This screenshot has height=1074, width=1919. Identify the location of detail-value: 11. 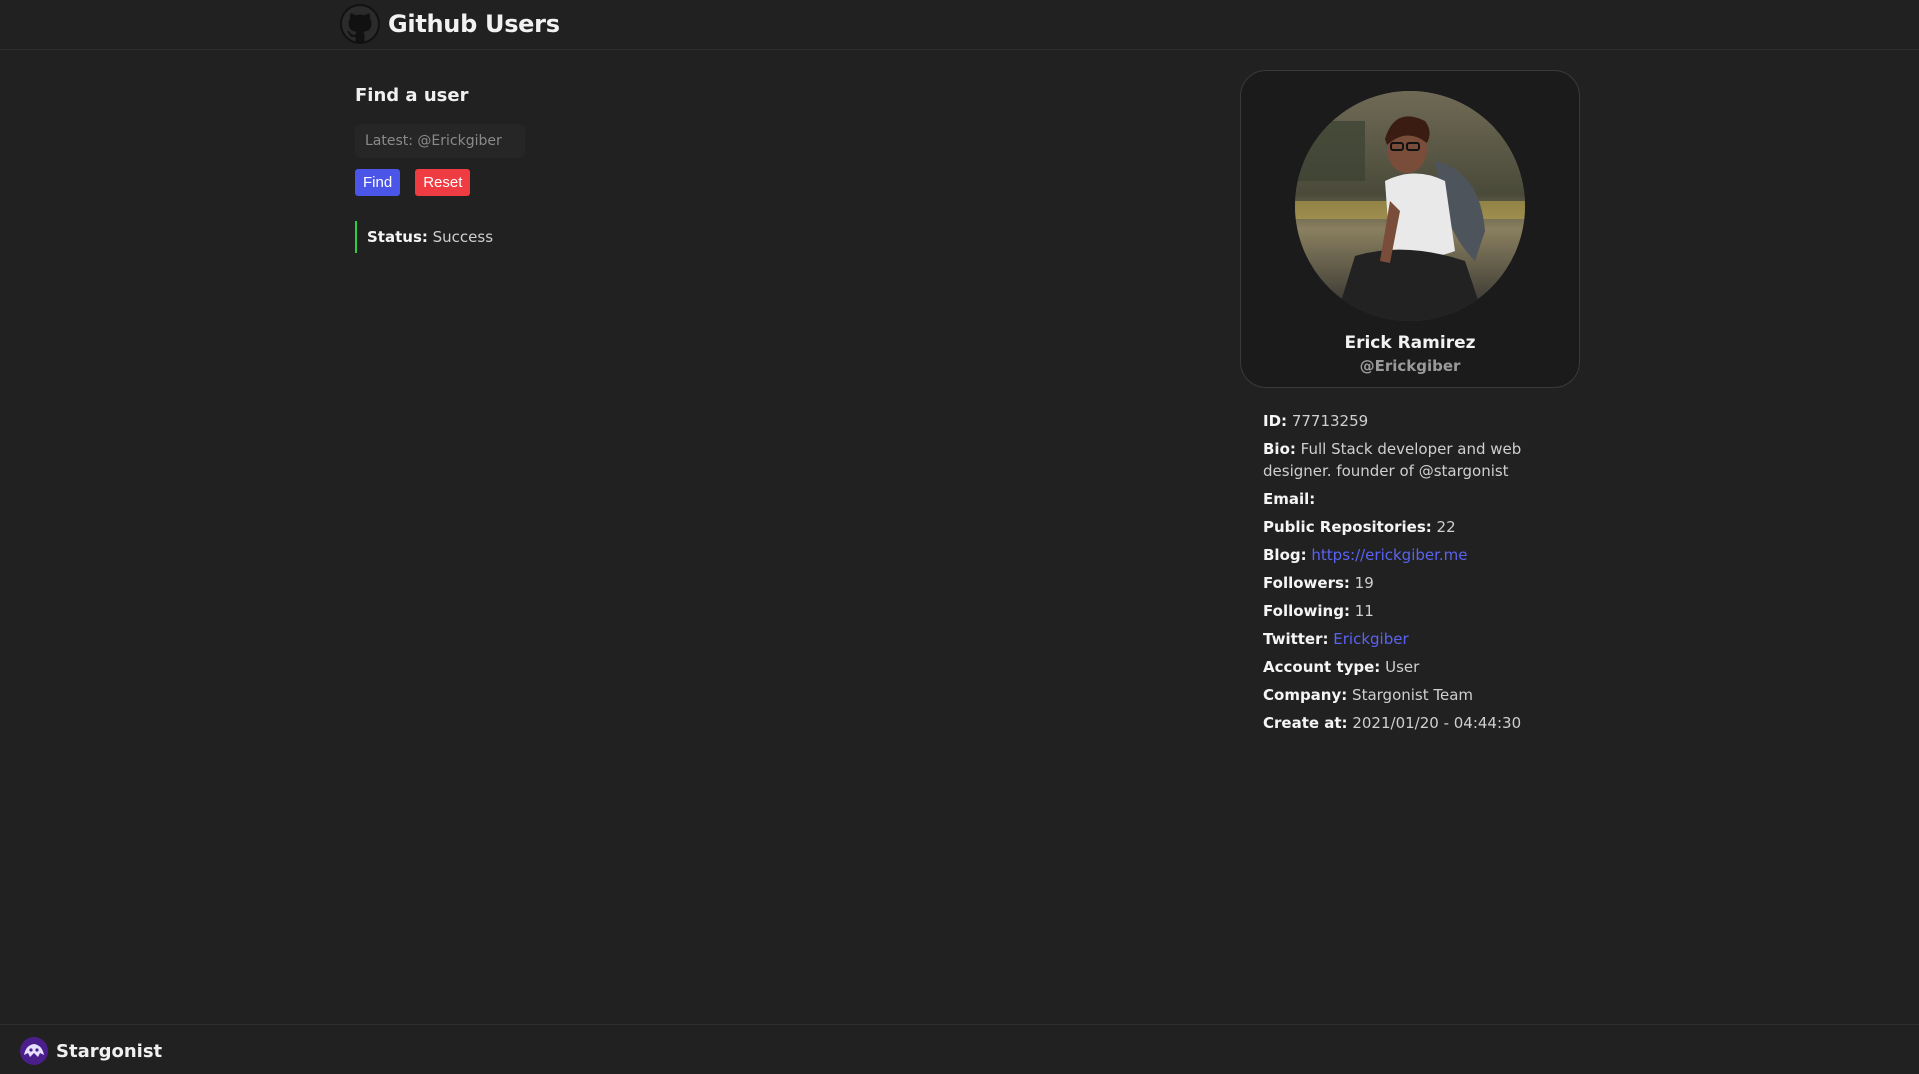
(1364, 611).